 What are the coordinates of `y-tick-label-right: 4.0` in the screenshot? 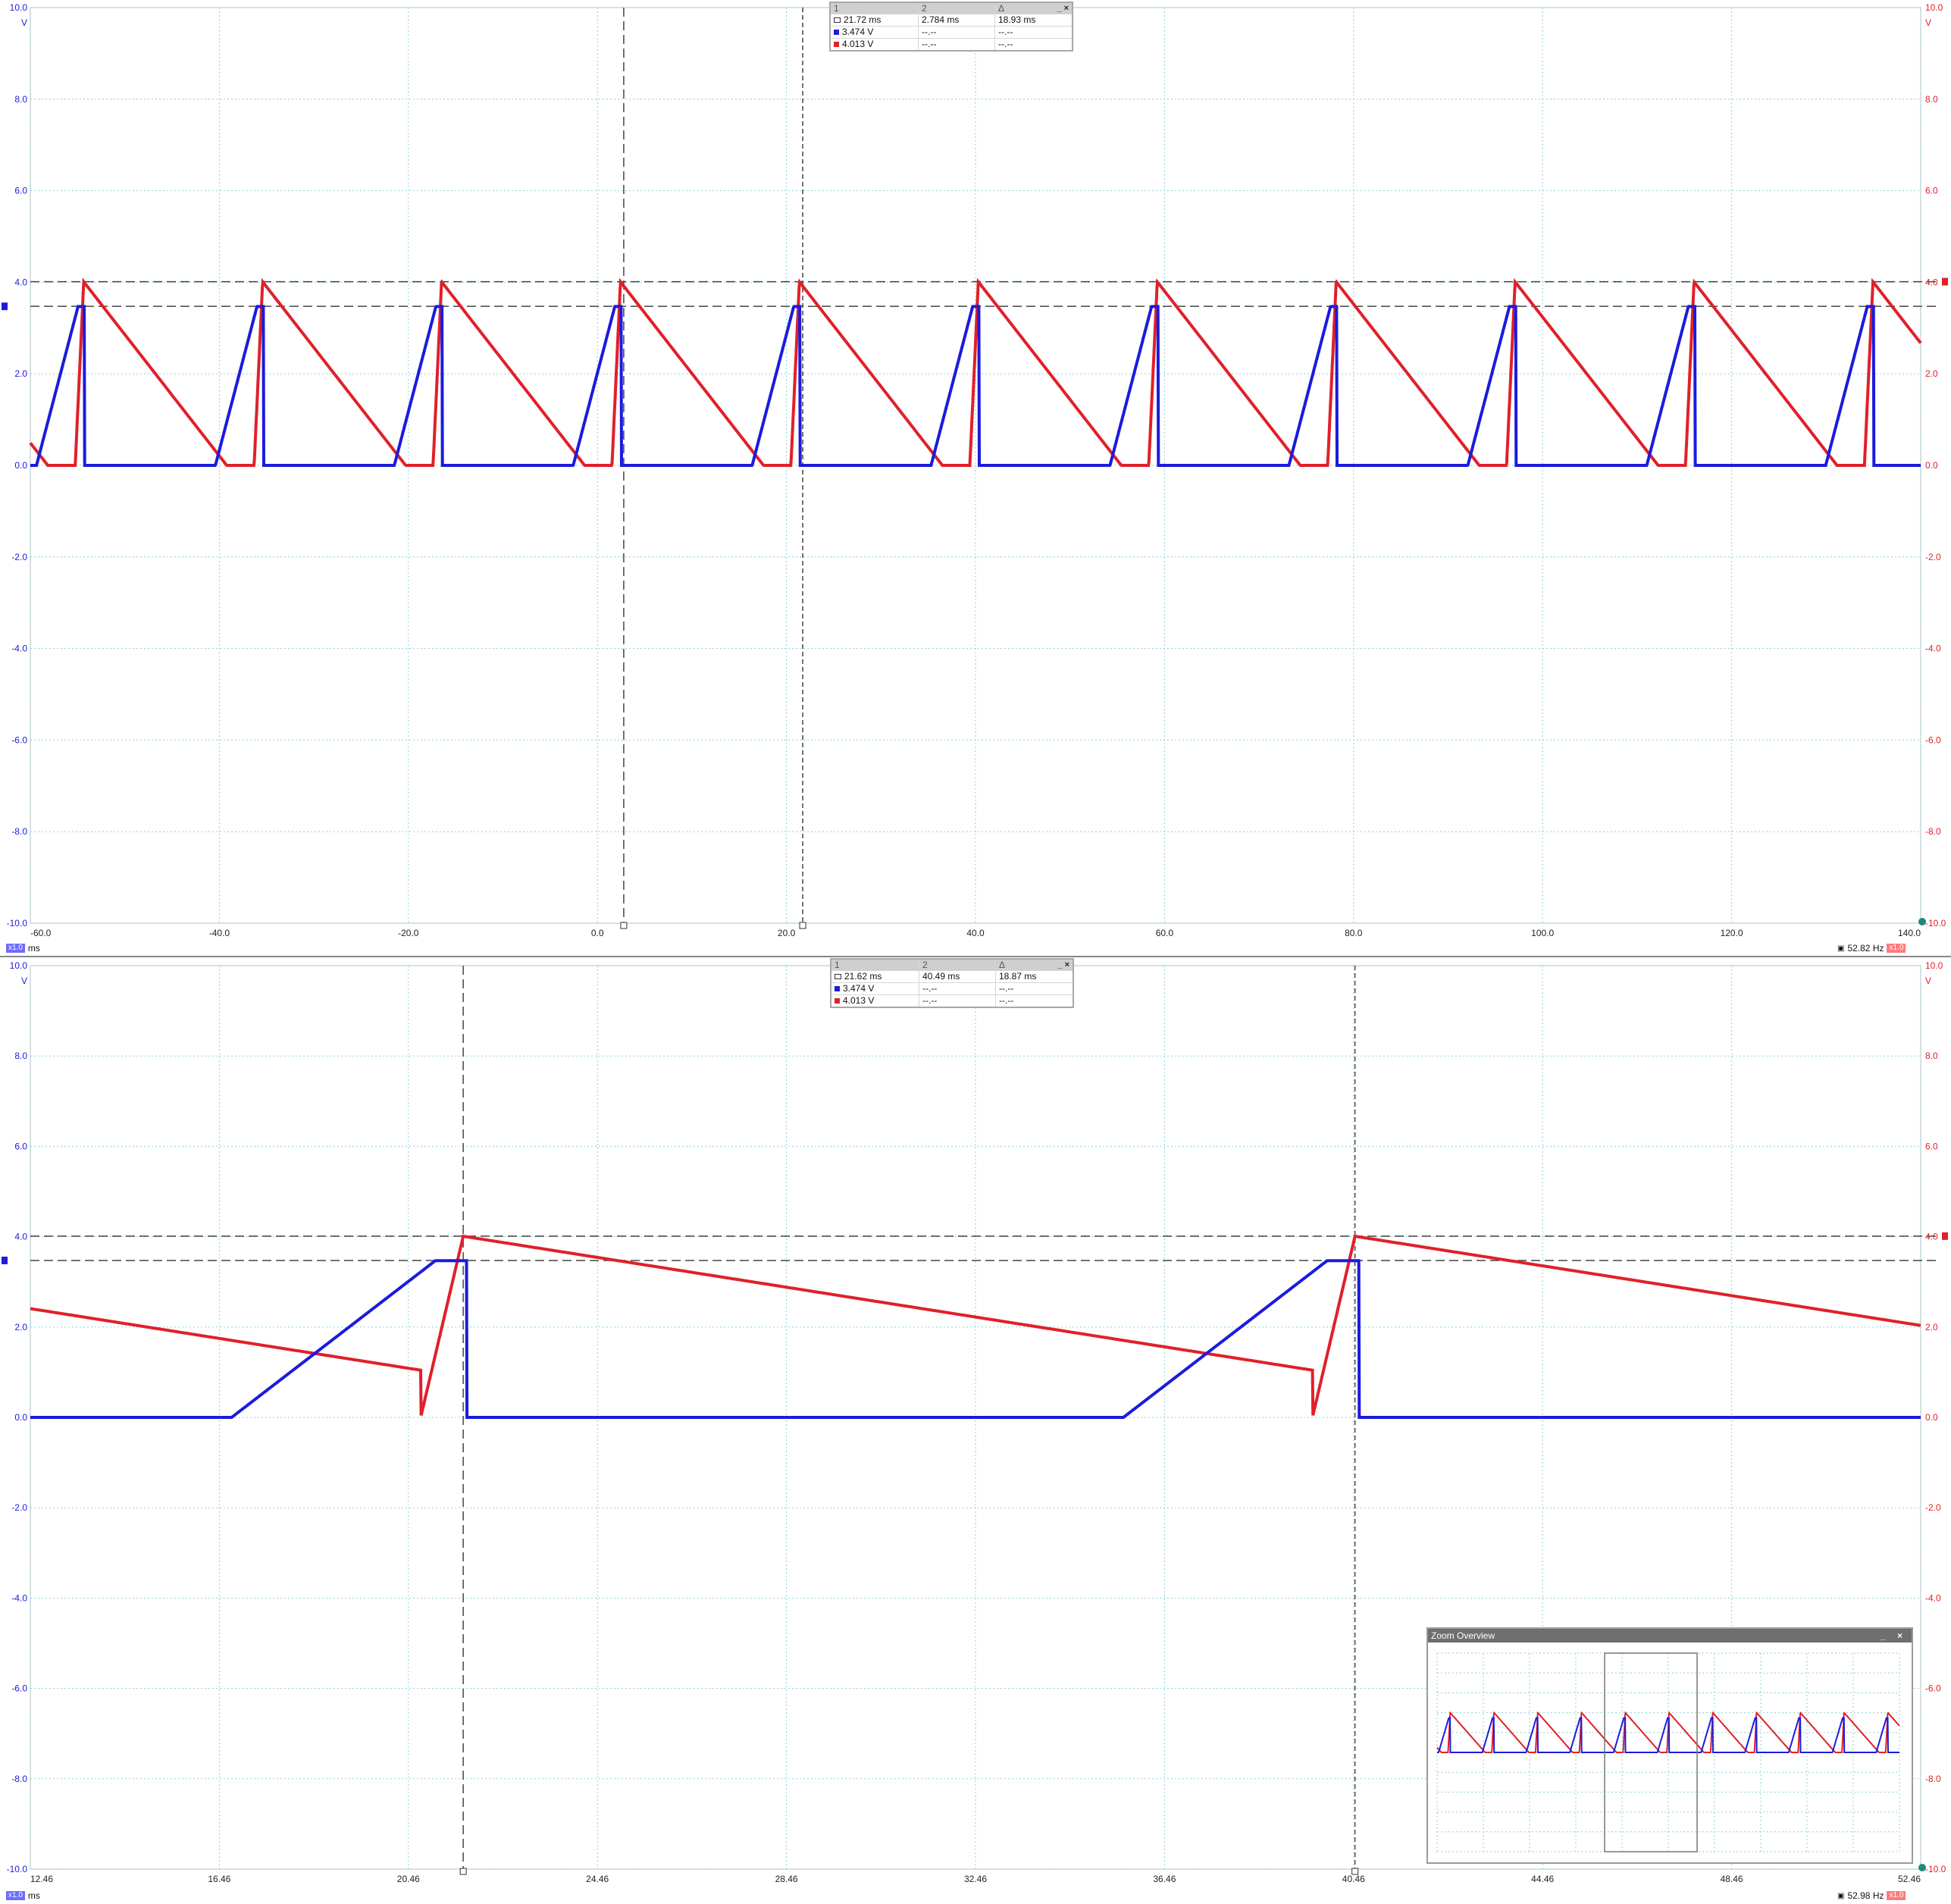 It's located at (1931, 282).